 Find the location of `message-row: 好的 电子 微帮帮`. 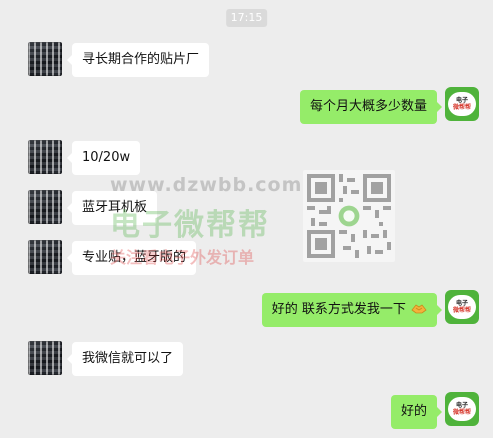

message-row: 好的 电子 微帮帮 is located at coordinates (246, 412).